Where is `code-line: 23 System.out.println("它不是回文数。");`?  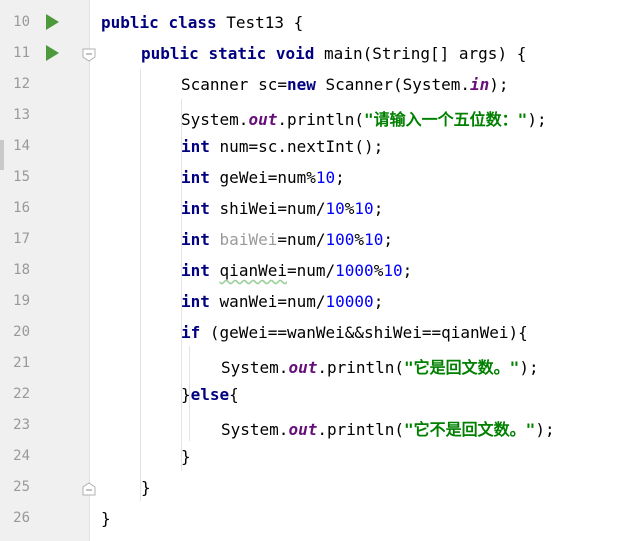
code-line: 23 System.out.println("它不是回文数。"); is located at coordinates (312, 425).